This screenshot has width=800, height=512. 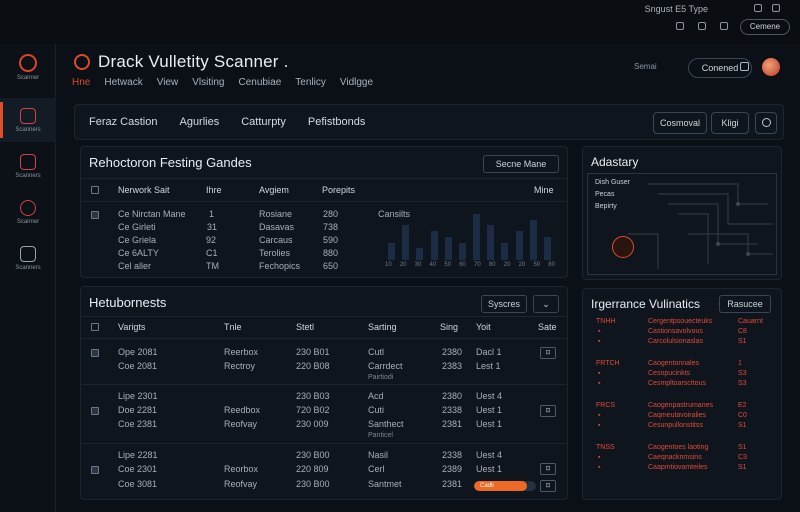 What do you see at coordinates (742, 457) in the screenshot?
I see `vuln-score: C3` at bounding box center [742, 457].